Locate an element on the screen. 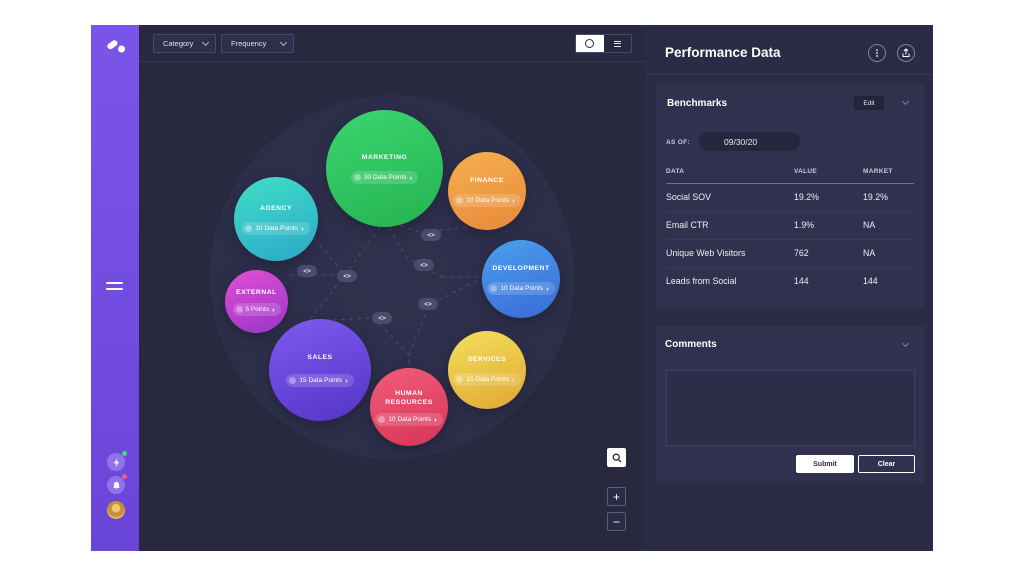 Image resolution: width=1024 pixels, height=576 pixels. zoom-in-button: + is located at coordinates (616, 496).